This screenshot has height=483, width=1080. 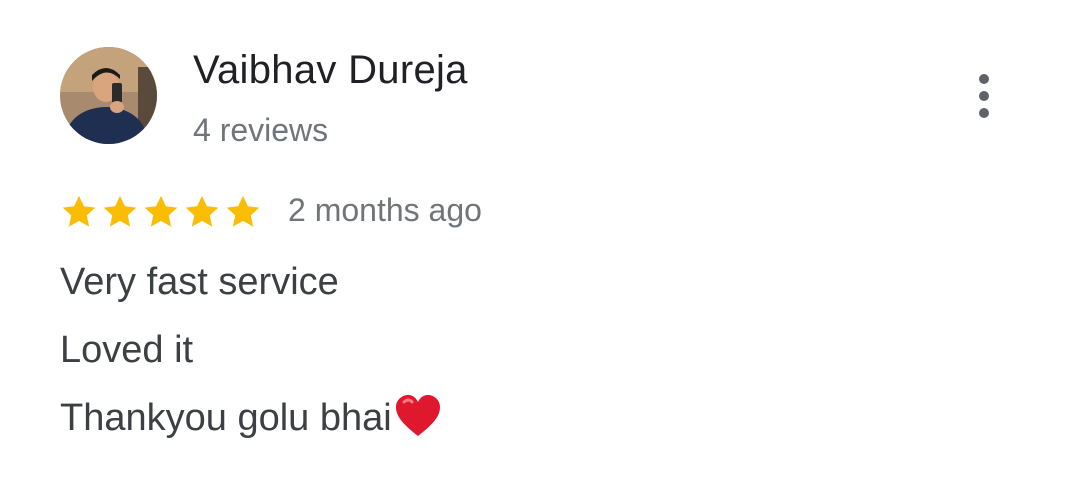 I want to click on avatar, so click(x=108, y=95).